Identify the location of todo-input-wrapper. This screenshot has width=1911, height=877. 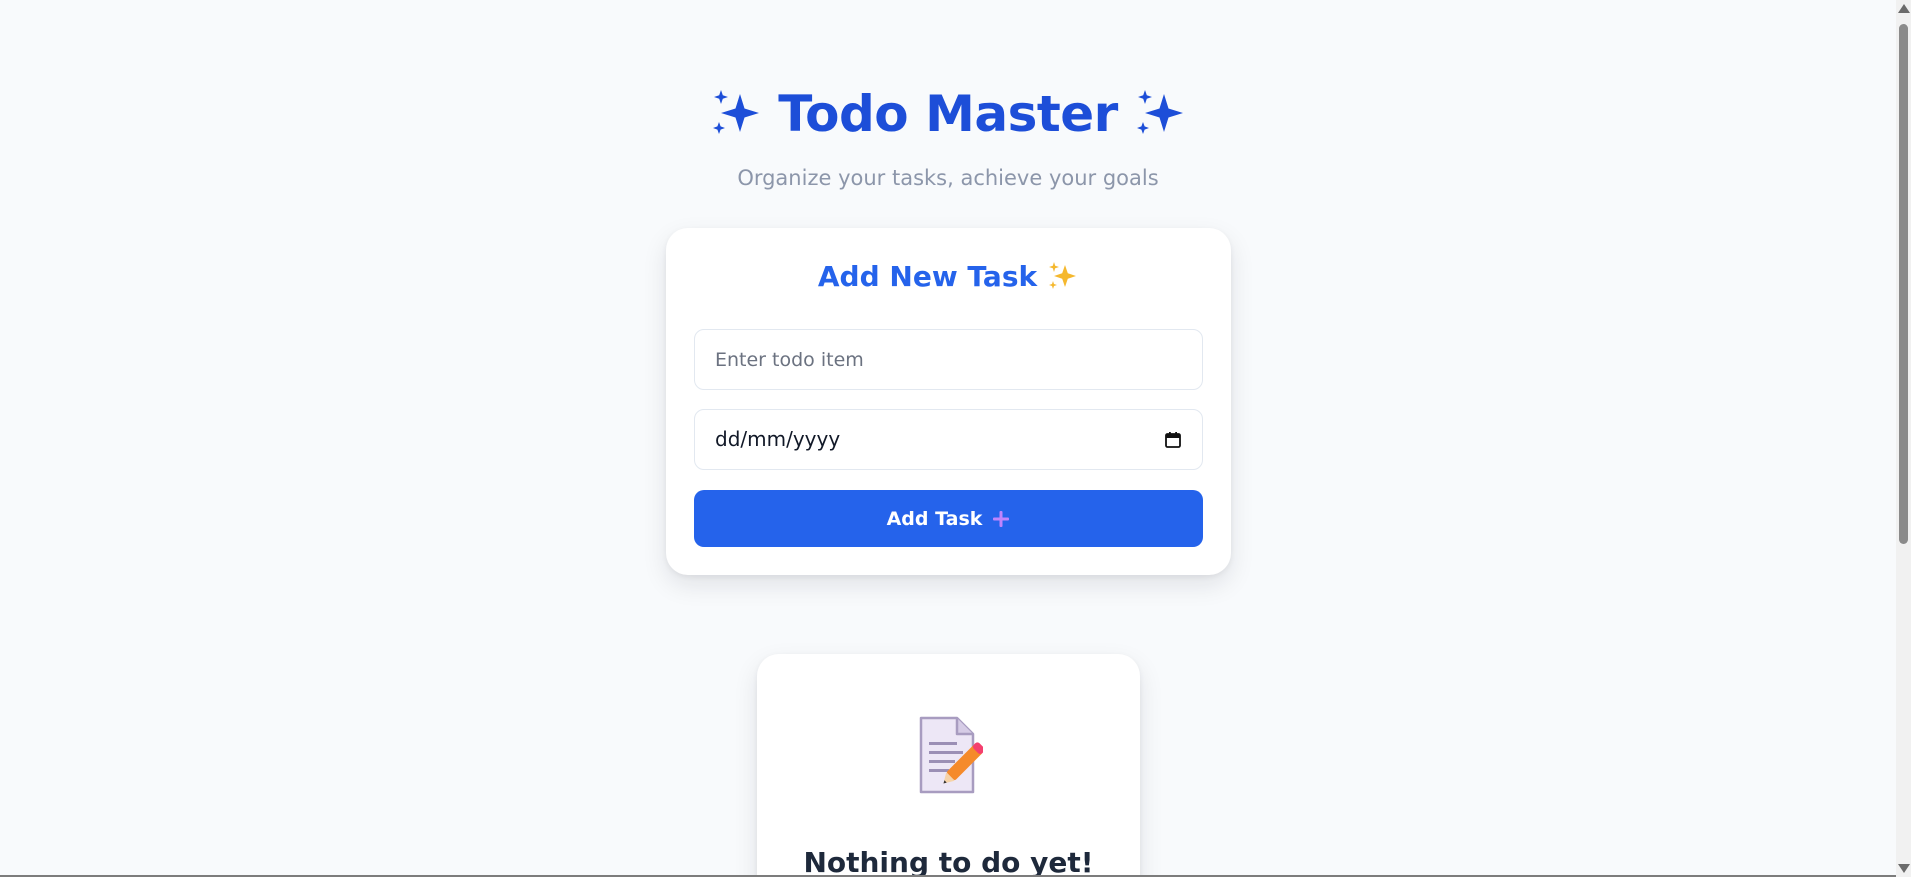
(948, 359).